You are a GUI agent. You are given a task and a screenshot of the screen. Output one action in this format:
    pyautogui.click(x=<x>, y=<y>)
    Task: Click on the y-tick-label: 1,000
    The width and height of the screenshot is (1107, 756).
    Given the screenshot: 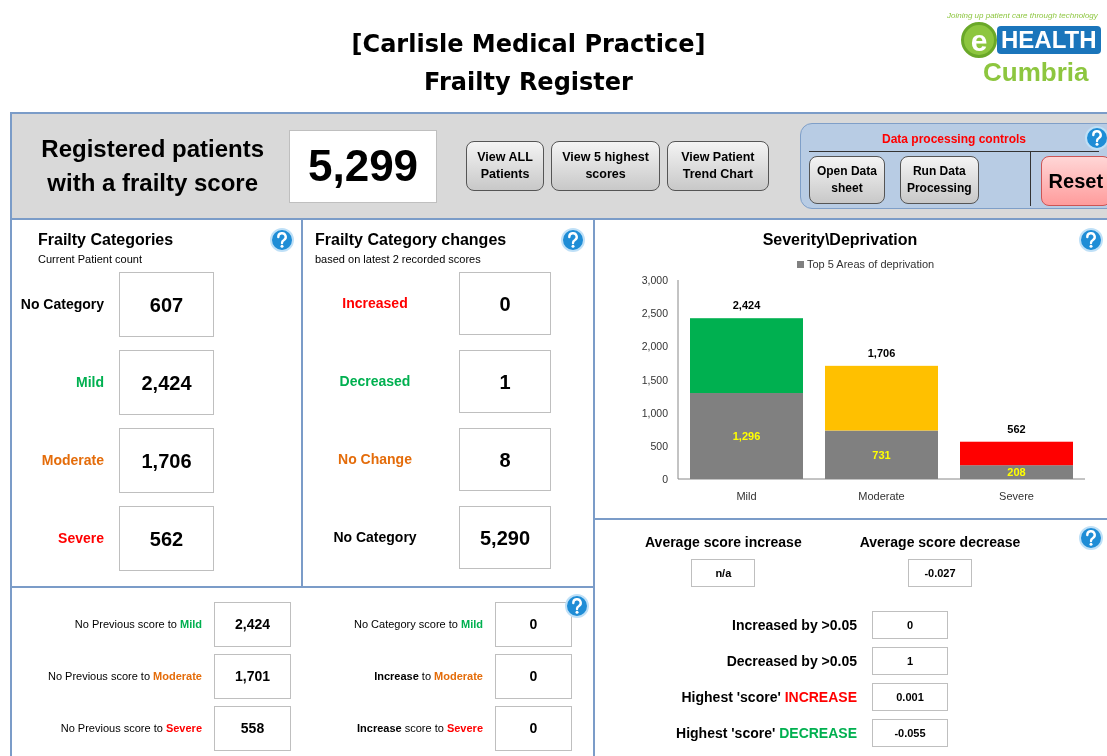 What is the action you would take?
    pyautogui.click(x=654, y=412)
    